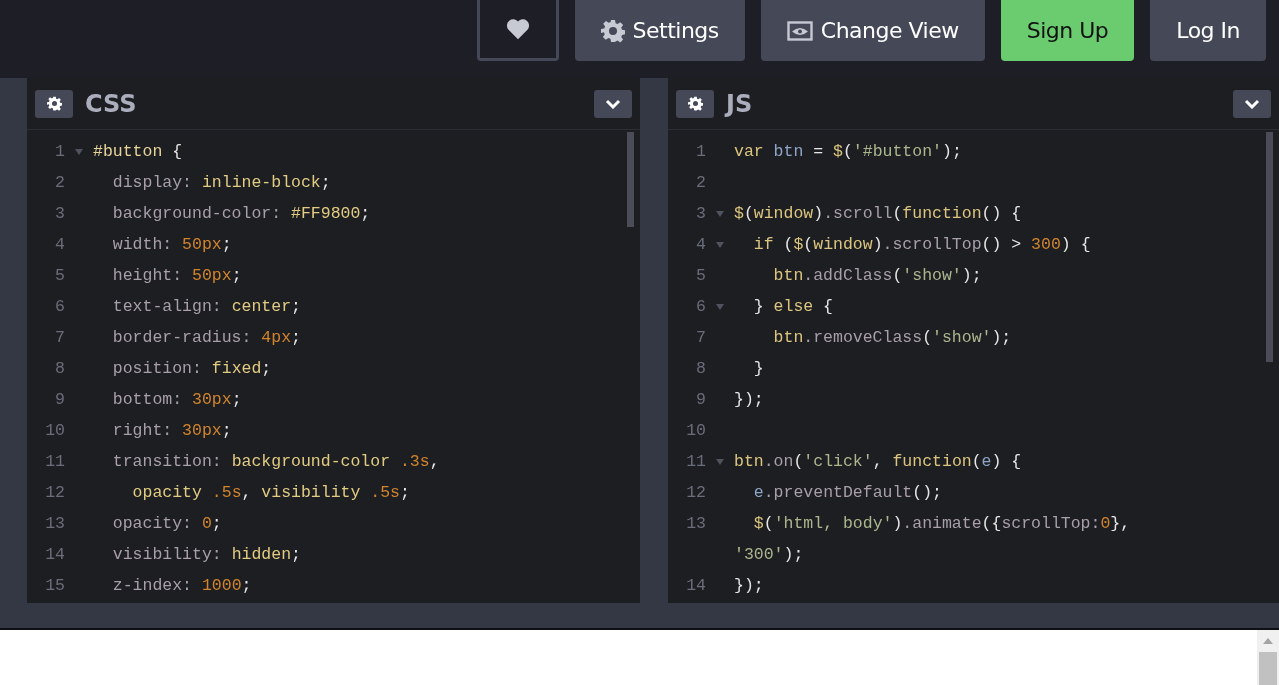 The image size is (1279, 685). I want to click on panel-title: CSS, so click(111, 103).